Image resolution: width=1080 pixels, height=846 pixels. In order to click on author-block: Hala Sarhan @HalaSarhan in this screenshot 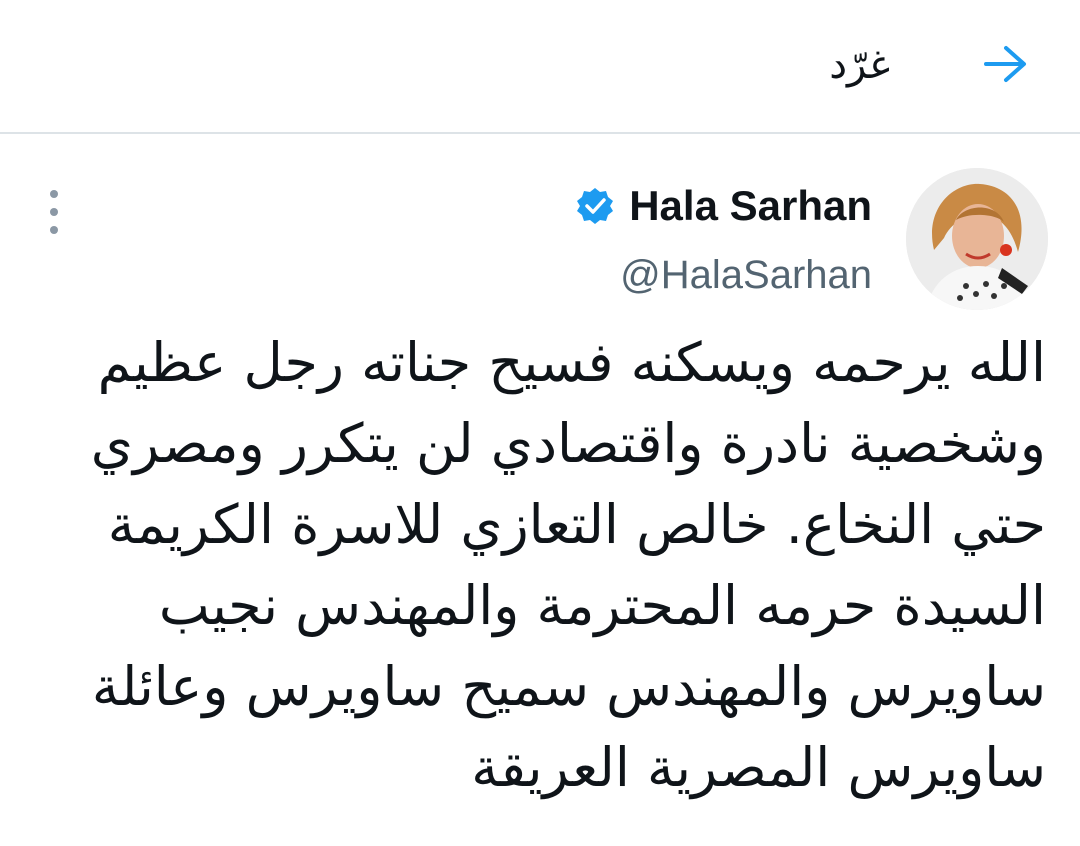, I will do `click(723, 240)`.